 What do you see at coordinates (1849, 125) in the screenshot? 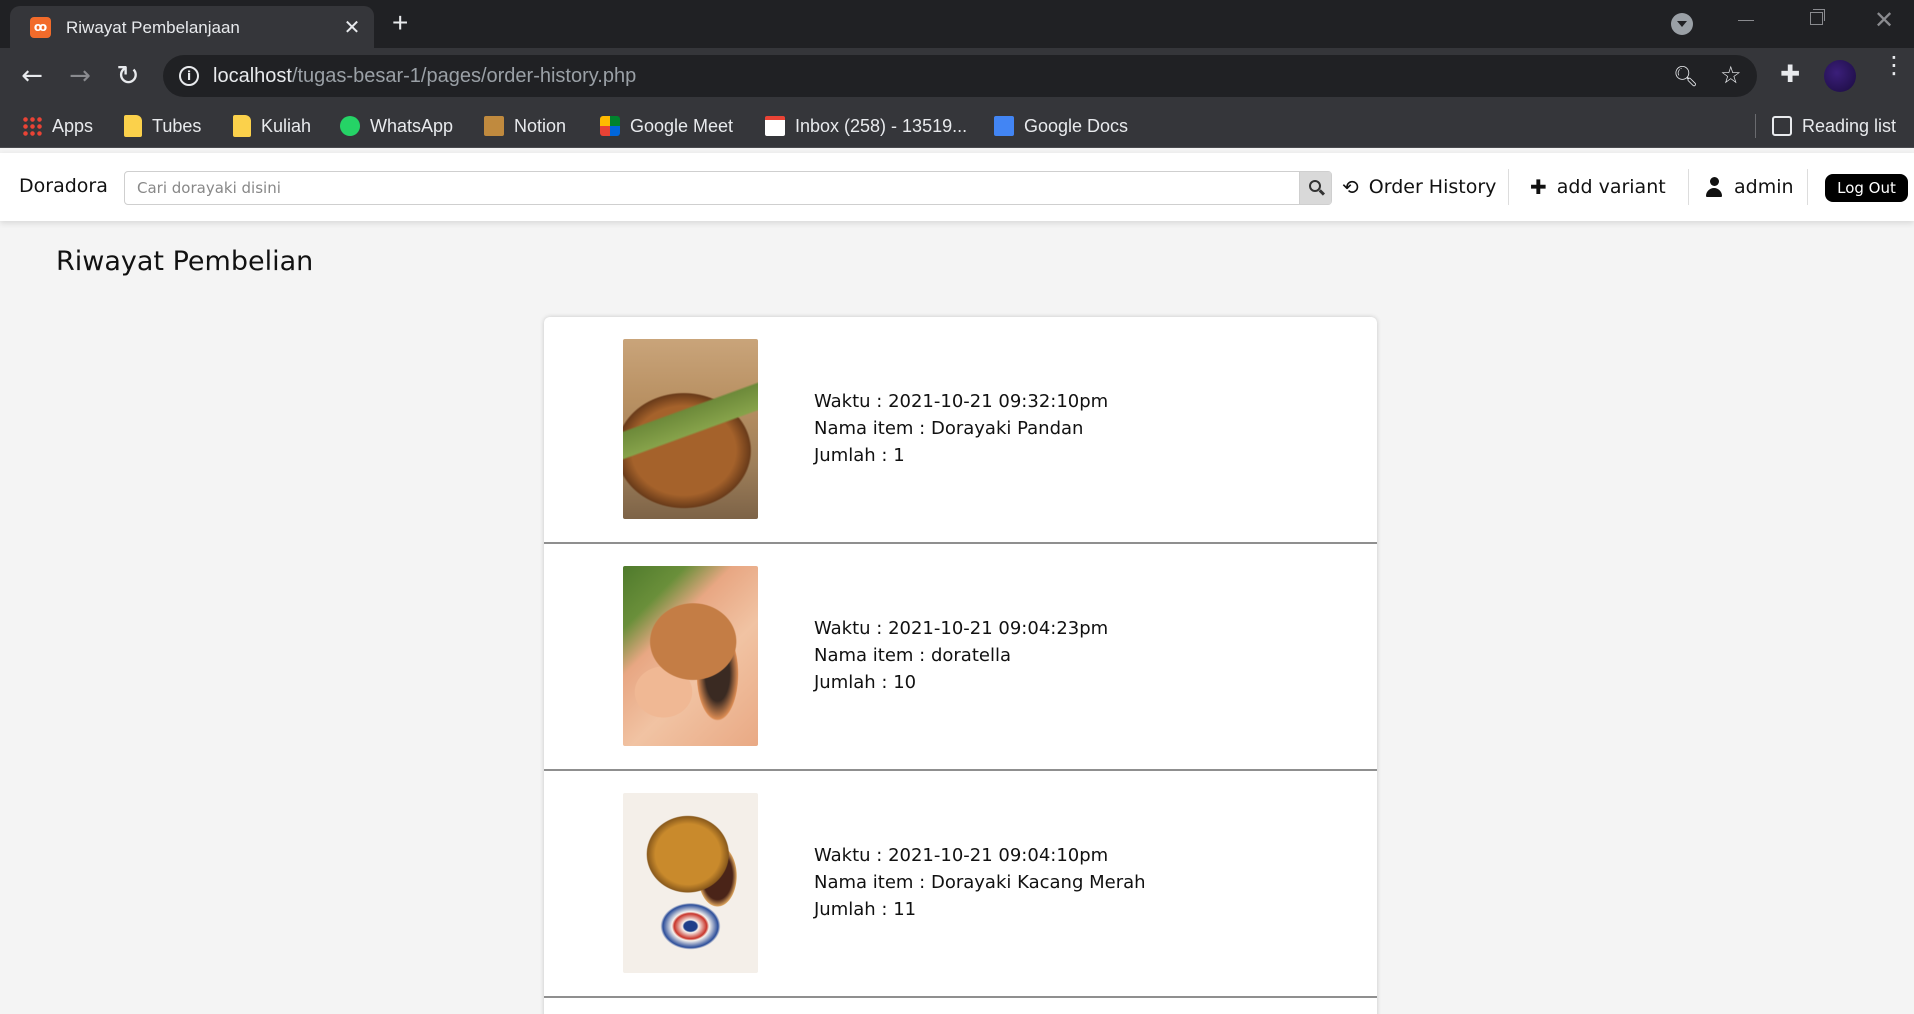
I see `reading-list-label: Reading list` at bounding box center [1849, 125].